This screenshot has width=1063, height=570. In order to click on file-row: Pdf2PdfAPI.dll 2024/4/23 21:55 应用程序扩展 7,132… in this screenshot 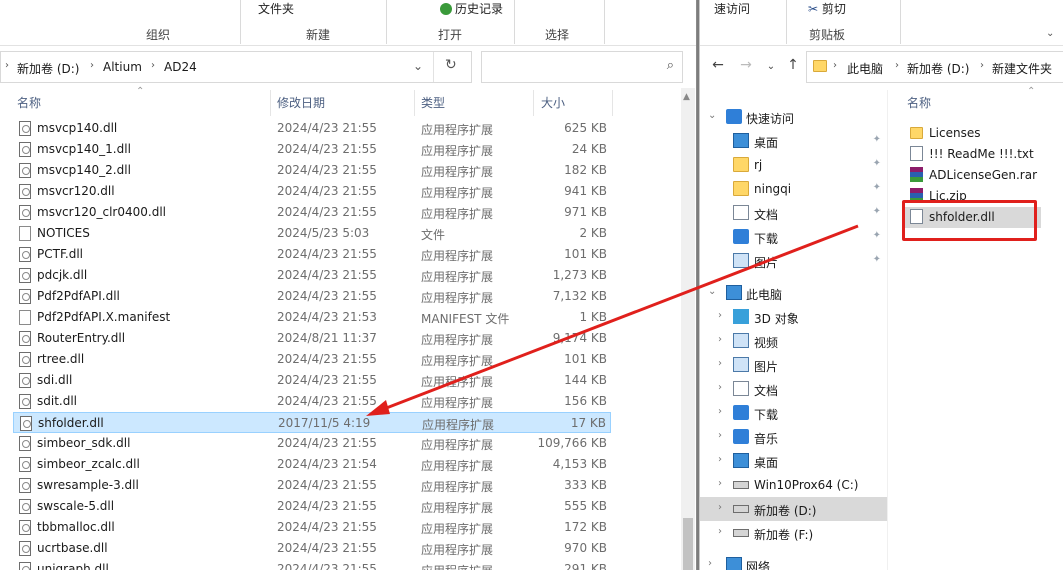, I will do `click(312, 296)`.